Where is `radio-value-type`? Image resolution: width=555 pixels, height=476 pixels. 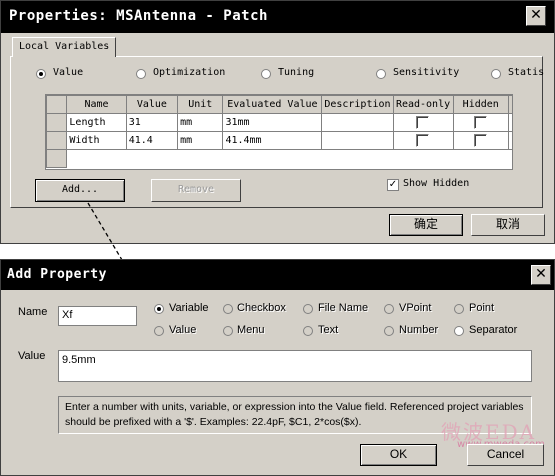 radio-value-type is located at coordinates (159, 331).